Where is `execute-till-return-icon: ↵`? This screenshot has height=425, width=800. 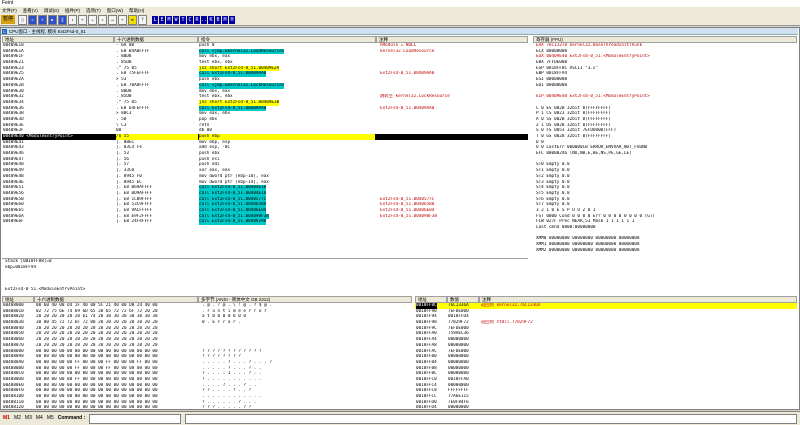
execute-till-return-icon: ↵ is located at coordinates (113, 19).